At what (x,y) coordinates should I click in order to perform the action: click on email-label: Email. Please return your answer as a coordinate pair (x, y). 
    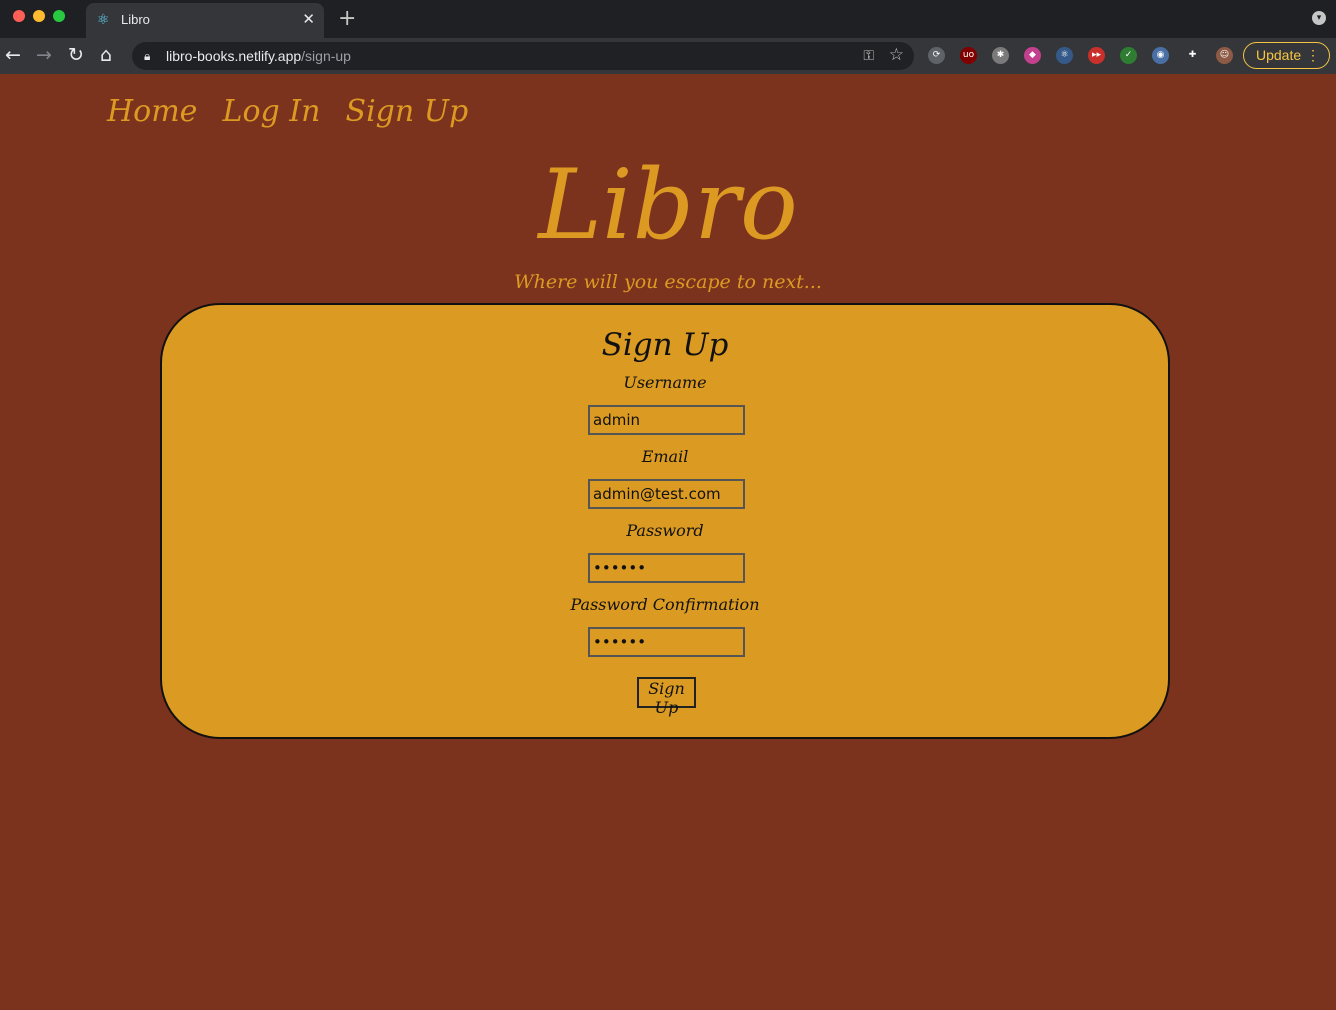
    Looking at the image, I should click on (665, 456).